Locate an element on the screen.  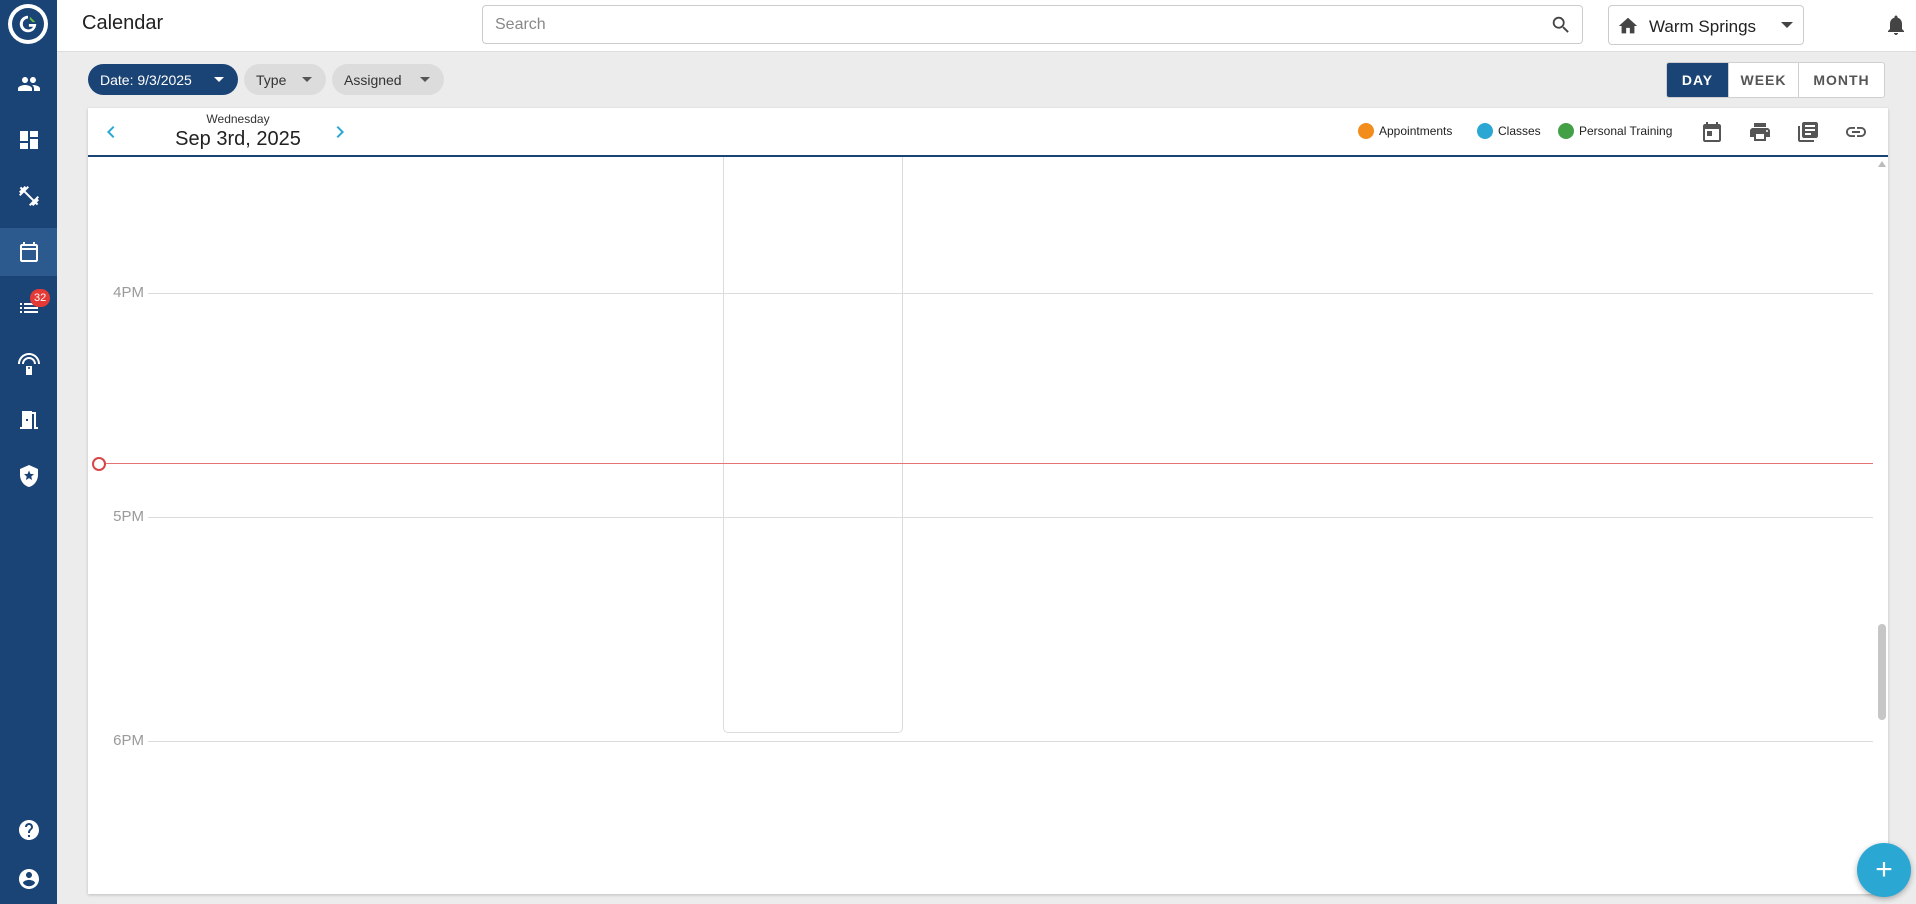
search-box is located at coordinates (1032, 24).